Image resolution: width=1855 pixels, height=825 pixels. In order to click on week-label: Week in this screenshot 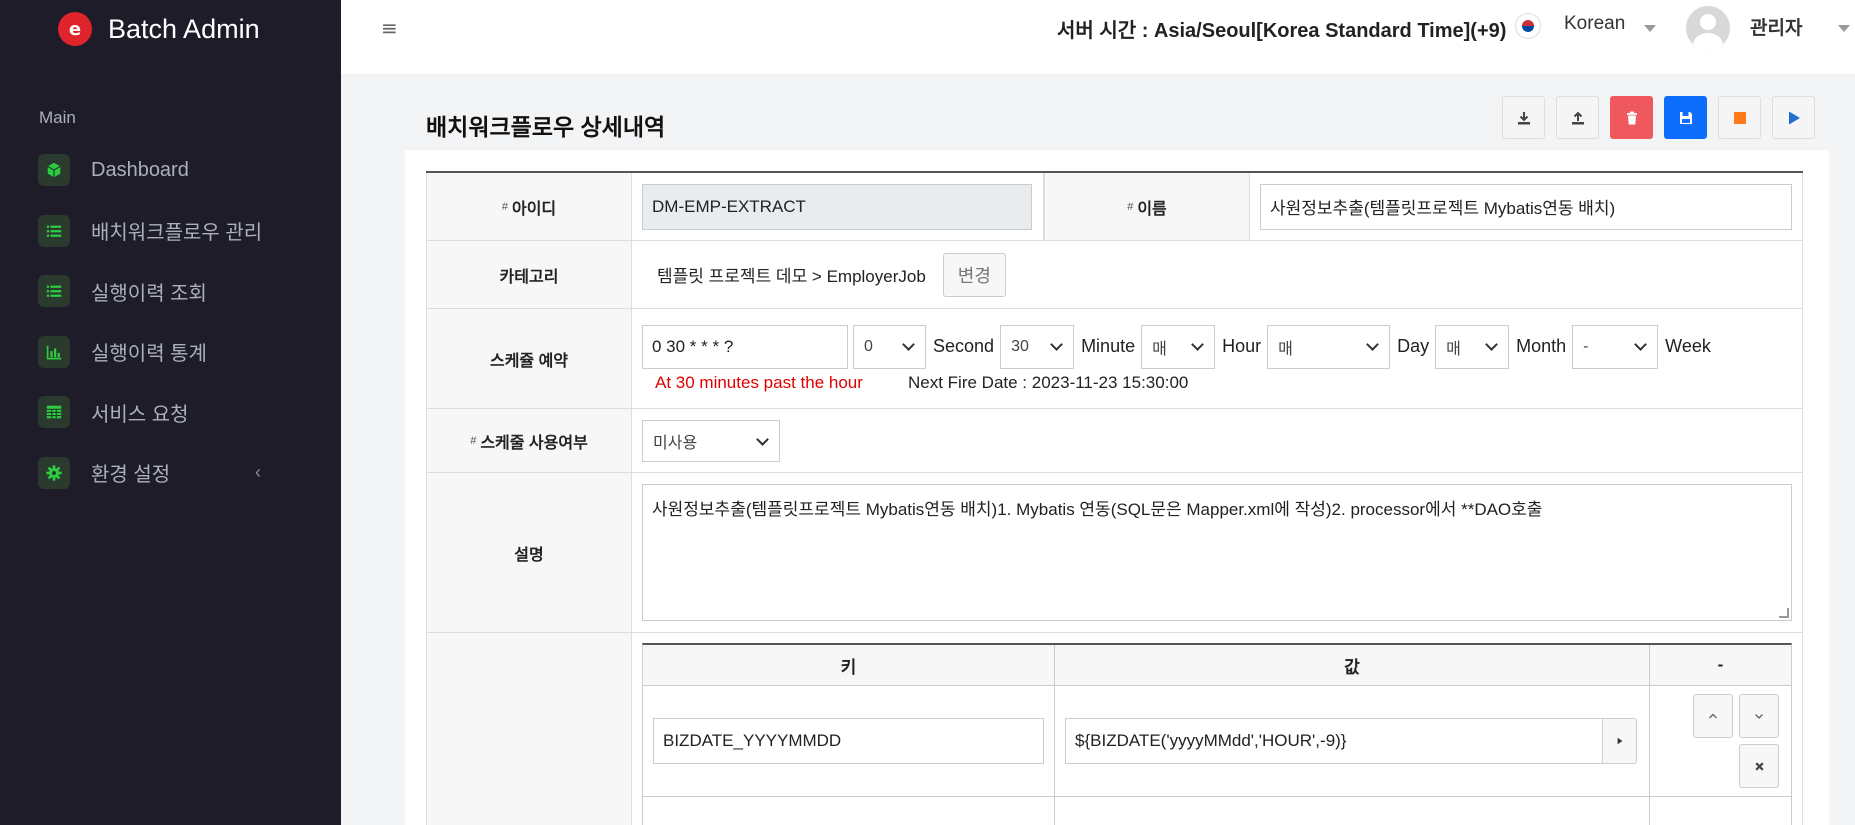, I will do `click(1688, 346)`.